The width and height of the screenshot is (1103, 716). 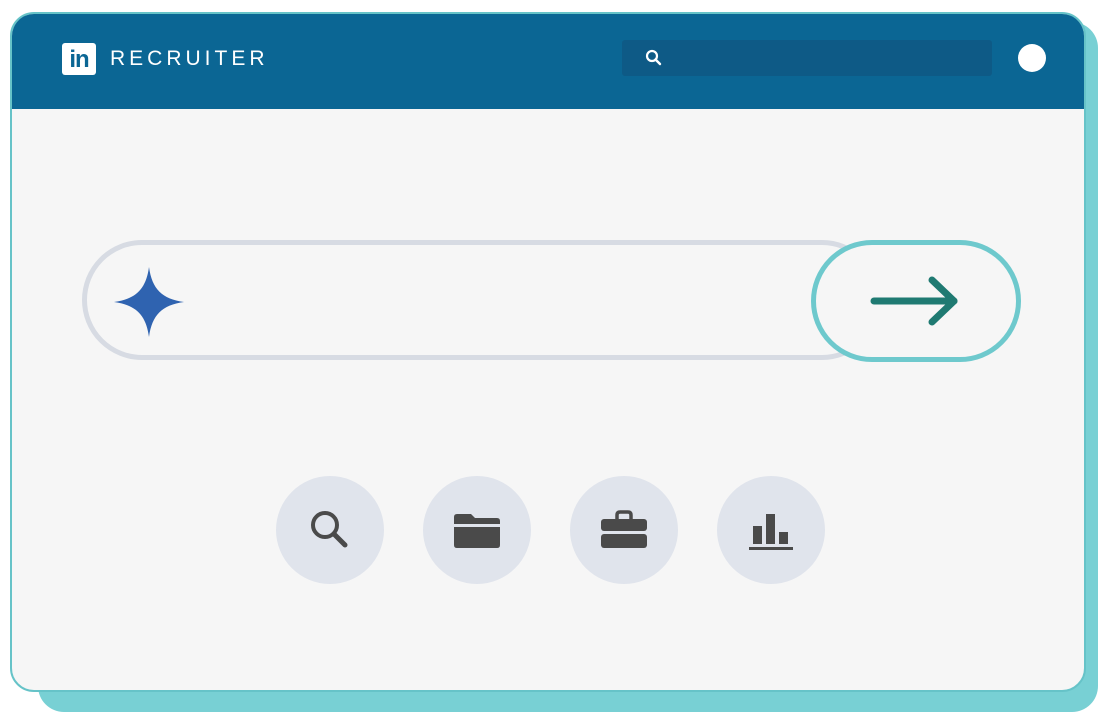 I want to click on folder-action-button, so click(x=477, y=530).